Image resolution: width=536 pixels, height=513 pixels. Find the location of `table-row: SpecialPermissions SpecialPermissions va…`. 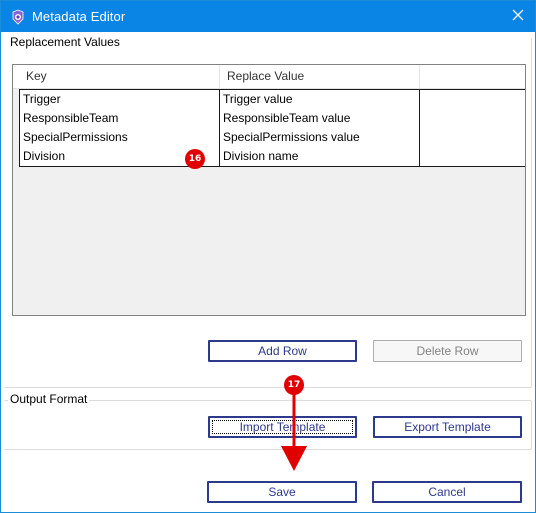

table-row: SpecialPermissions SpecialPermissions va… is located at coordinates (272, 138).